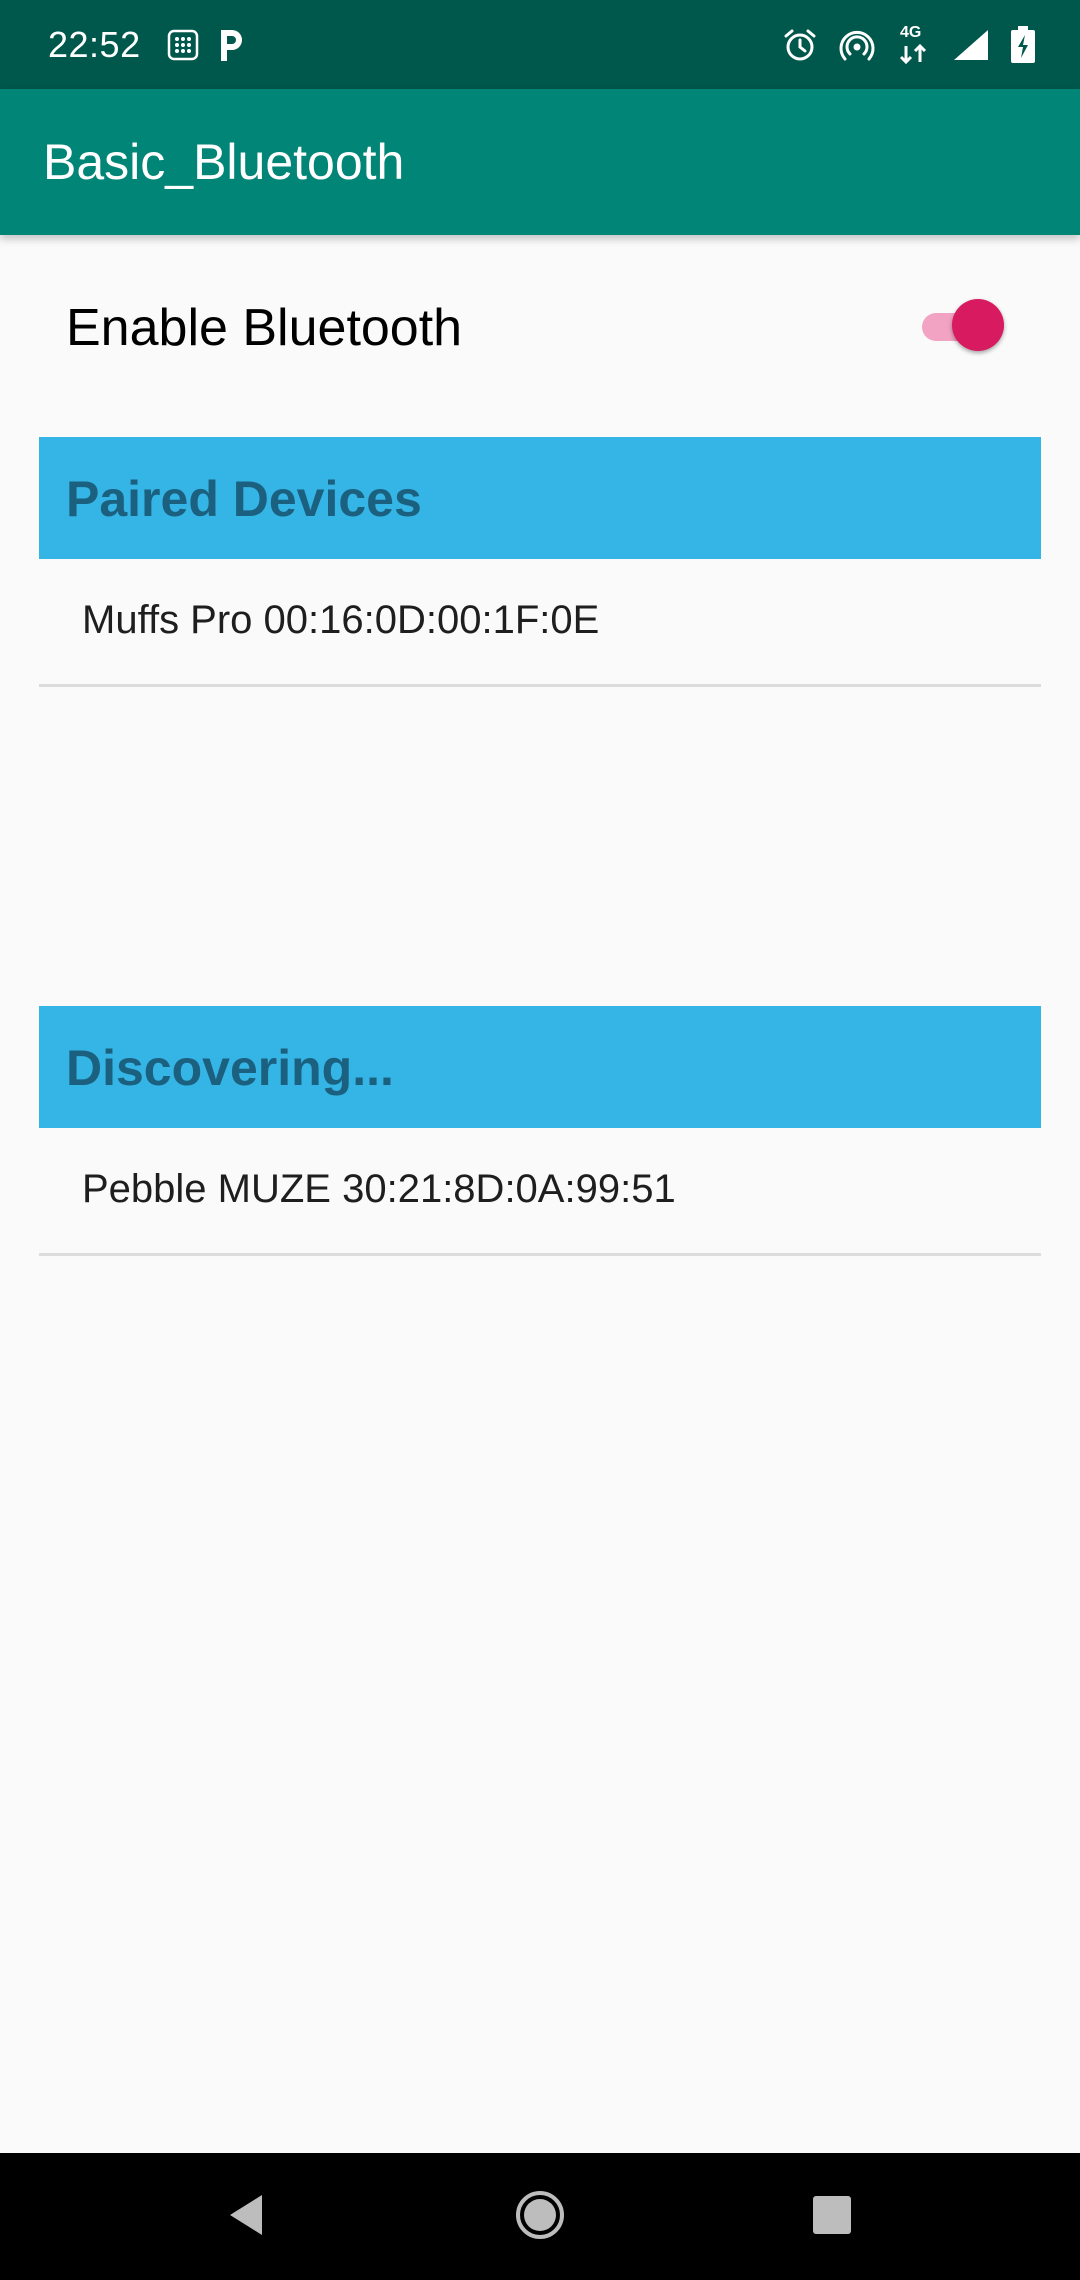 This screenshot has width=1080, height=2280. What do you see at coordinates (206, 45) in the screenshot?
I see `status-left-icons` at bounding box center [206, 45].